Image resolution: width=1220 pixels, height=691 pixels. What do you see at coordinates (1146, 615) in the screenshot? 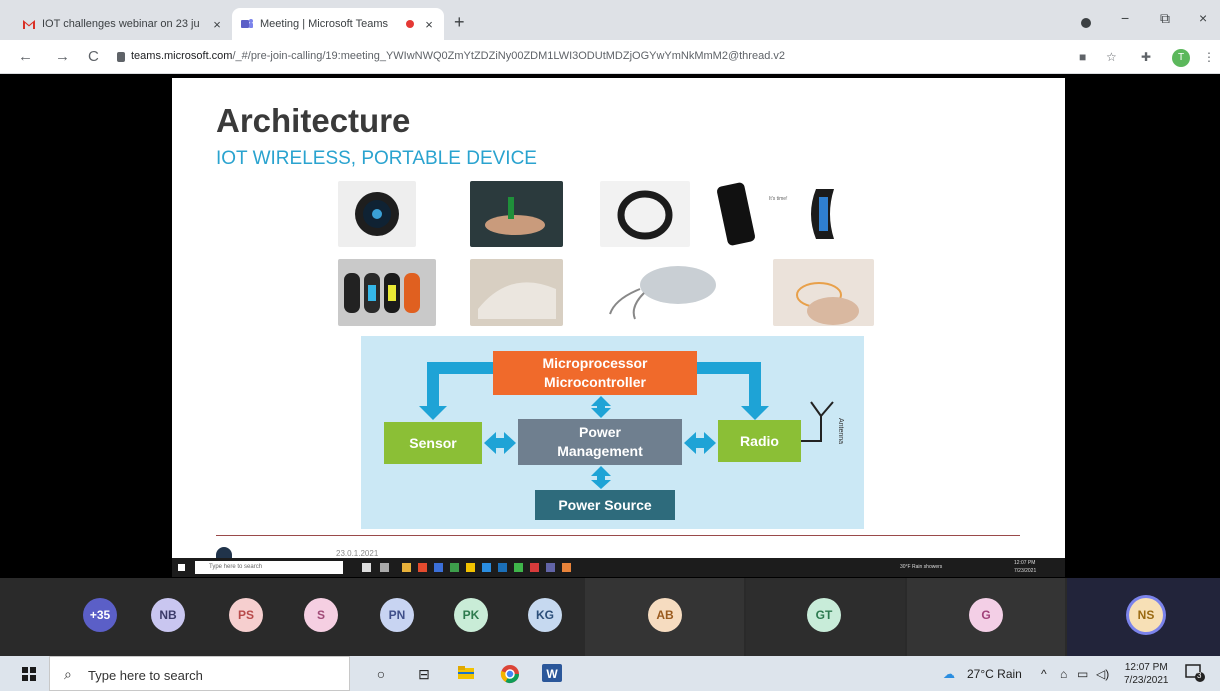
I see `participant-avatar: NS` at bounding box center [1146, 615].